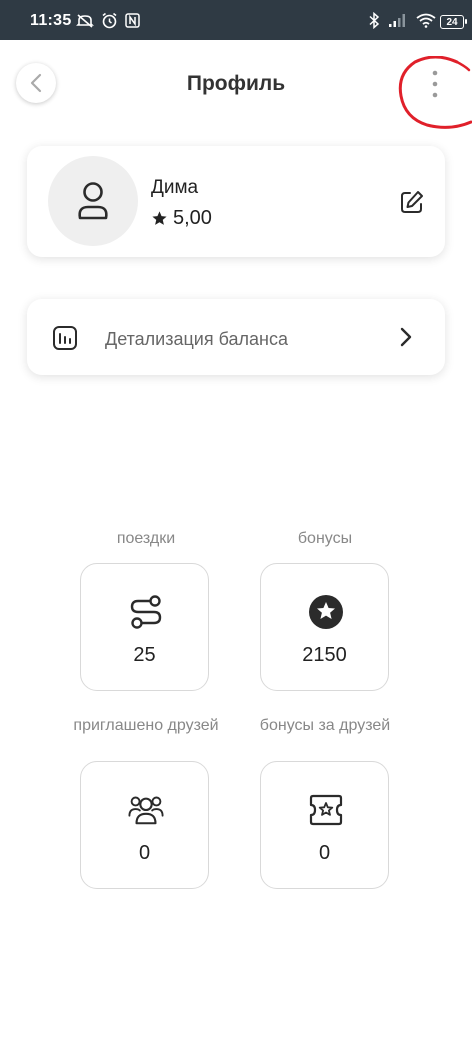 The width and height of the screenshot is (472, 1049). Describe the element at coordinates (144, 853) in the screenshot. I see `invited-friends-count: 0` at that location.